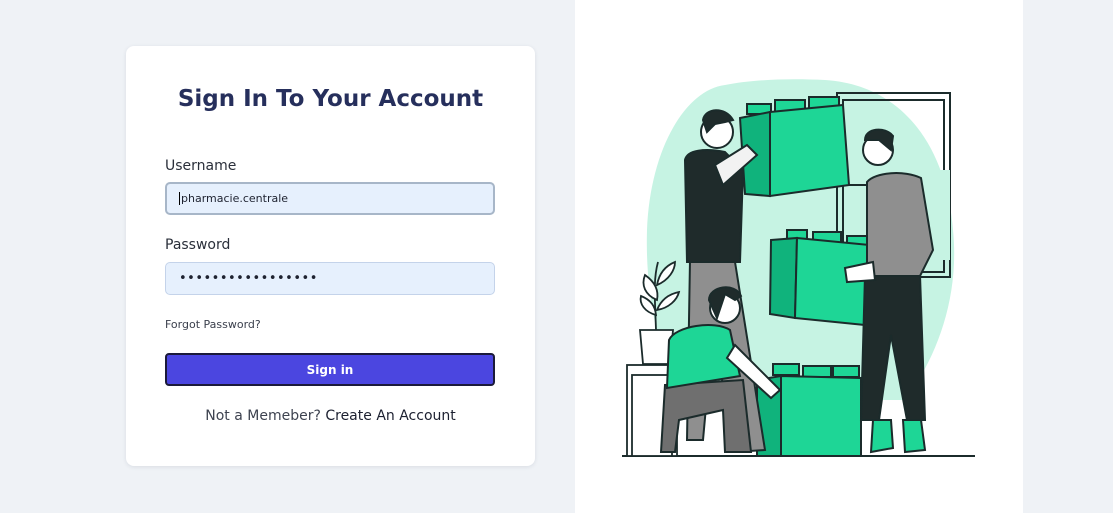 The width and height of the screenshot is (1113, 513). I want to click on password-field: •••••••••••••••••, so click(330, 278).